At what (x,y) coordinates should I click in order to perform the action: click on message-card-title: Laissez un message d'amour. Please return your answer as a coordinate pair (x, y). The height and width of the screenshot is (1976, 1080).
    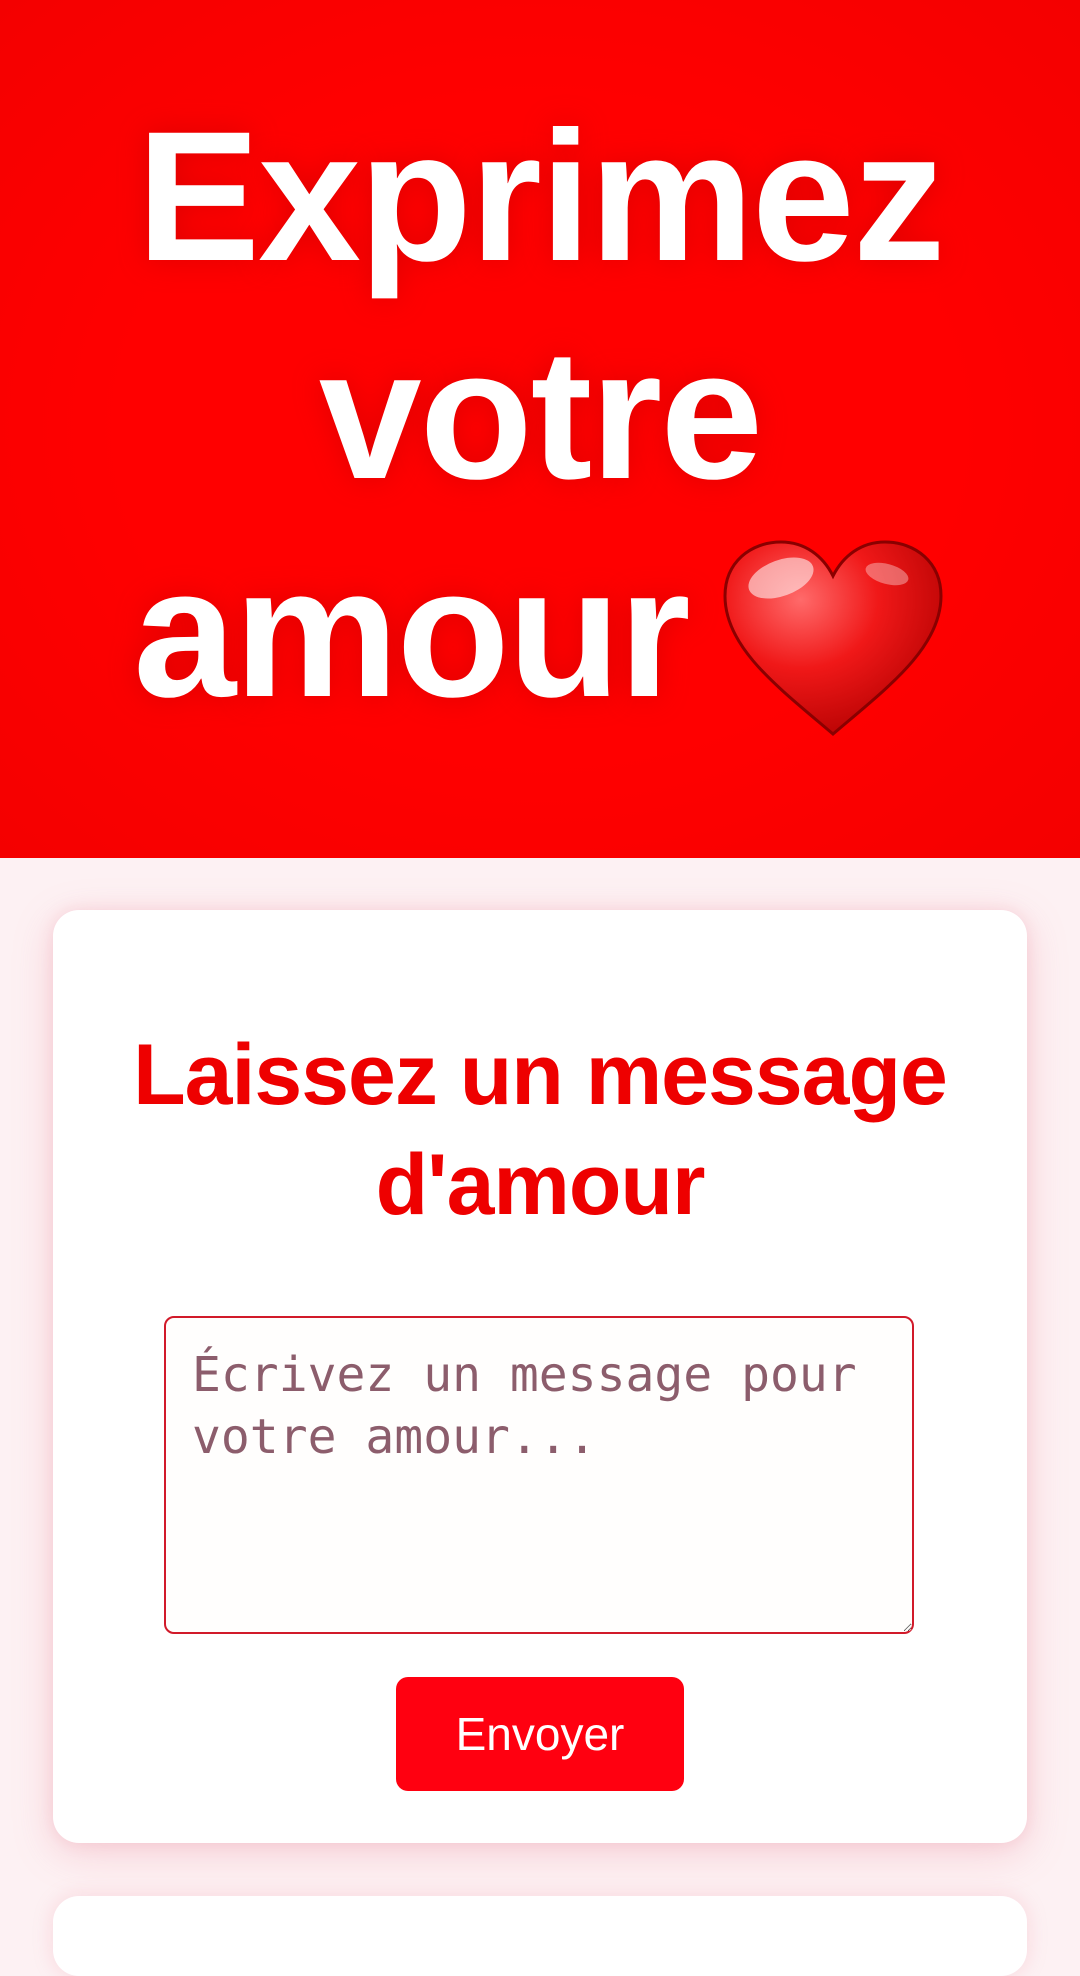
    Looking at the image, I should click on (540, 1130).